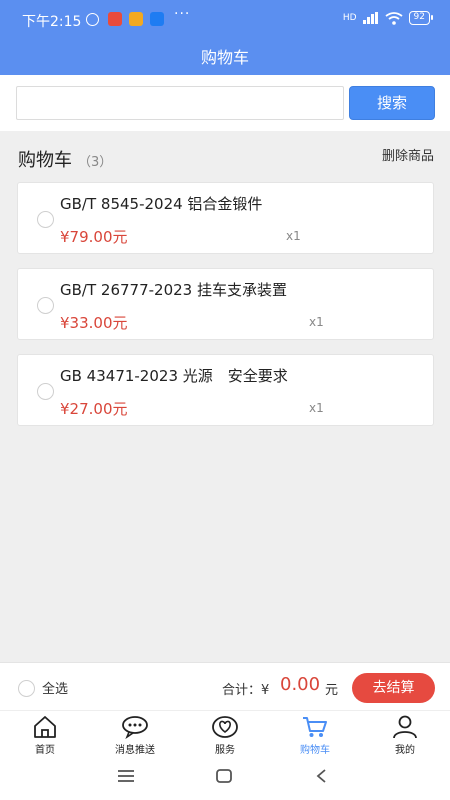 This screenshot has height=800, width=450. Describe the element at coordinates (315, 727) in the screenshot. I see `cart-icon` at that location.